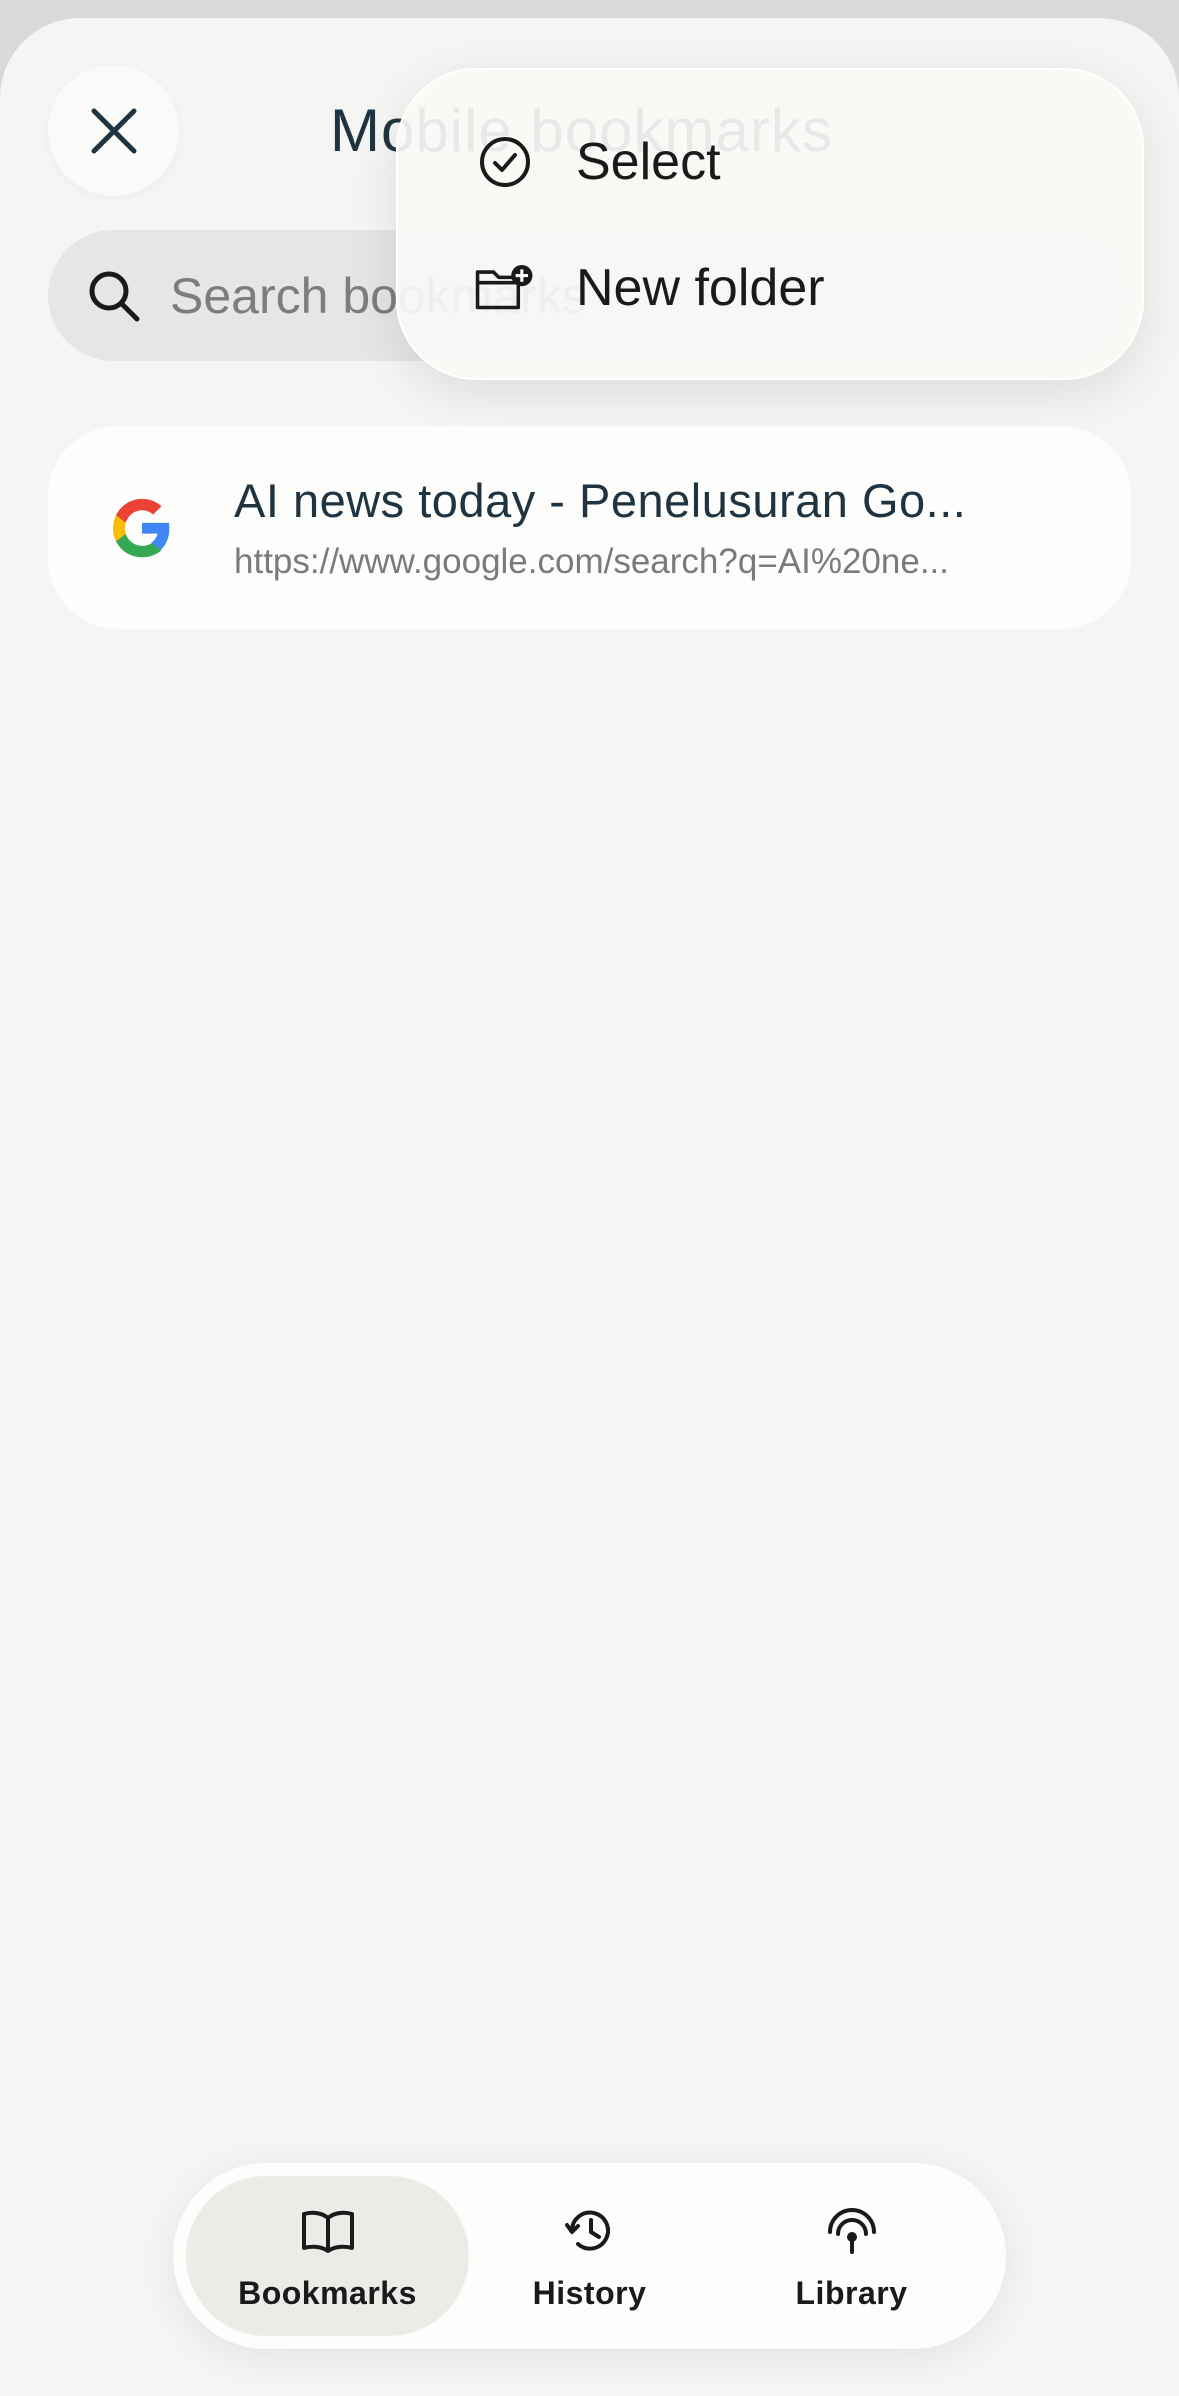 This screenshot has width=1179, height=2396. I want to click on library-icon, so click(852, 2231).